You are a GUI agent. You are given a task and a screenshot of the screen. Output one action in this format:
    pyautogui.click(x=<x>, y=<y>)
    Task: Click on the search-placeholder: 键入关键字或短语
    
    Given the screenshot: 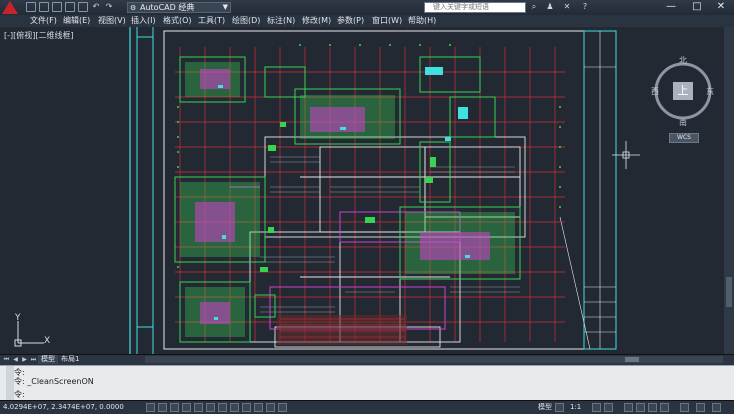 What is the action you would take?
    pyautogui.click(x=461, y=7)
    